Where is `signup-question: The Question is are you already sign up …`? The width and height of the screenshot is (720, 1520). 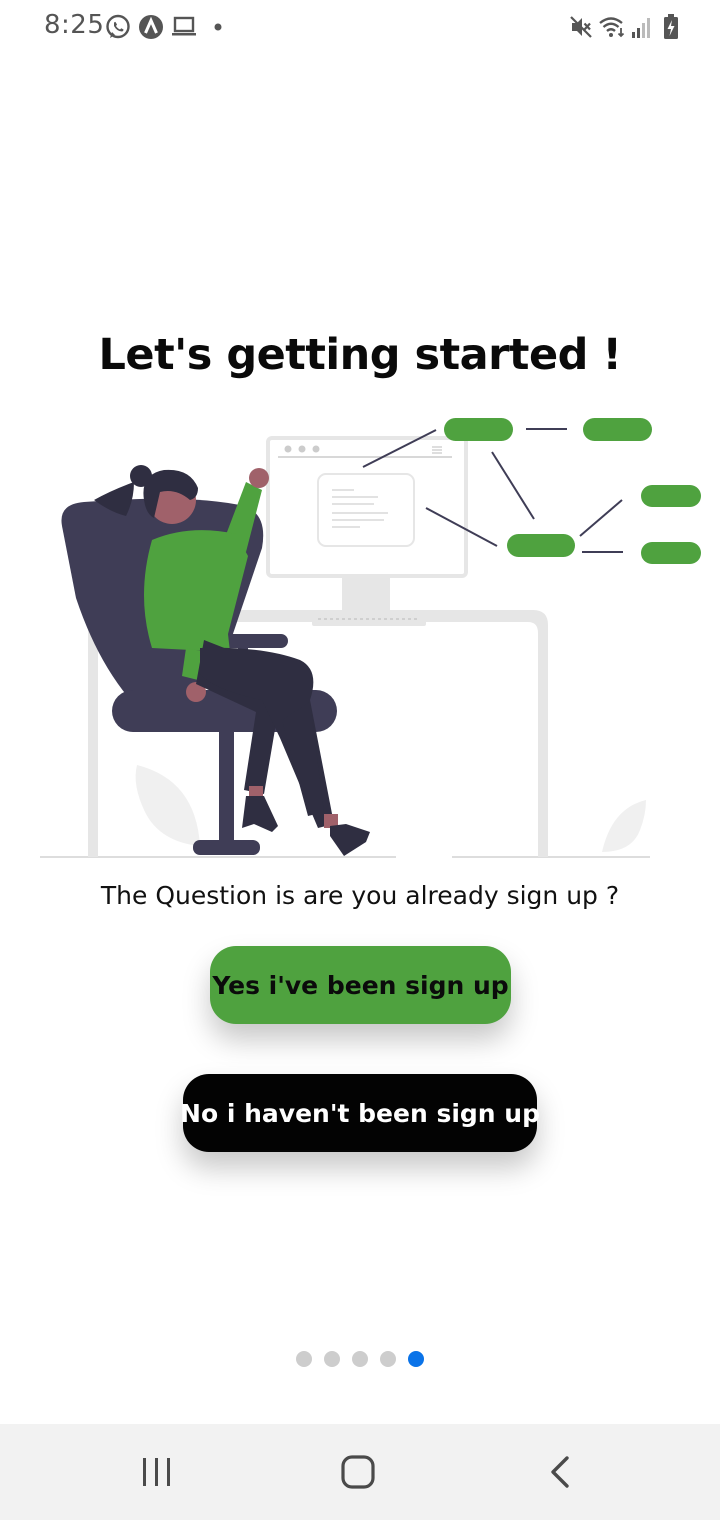 signup-question: The Question is are you already sign up … is located at coordinates (360, 895).